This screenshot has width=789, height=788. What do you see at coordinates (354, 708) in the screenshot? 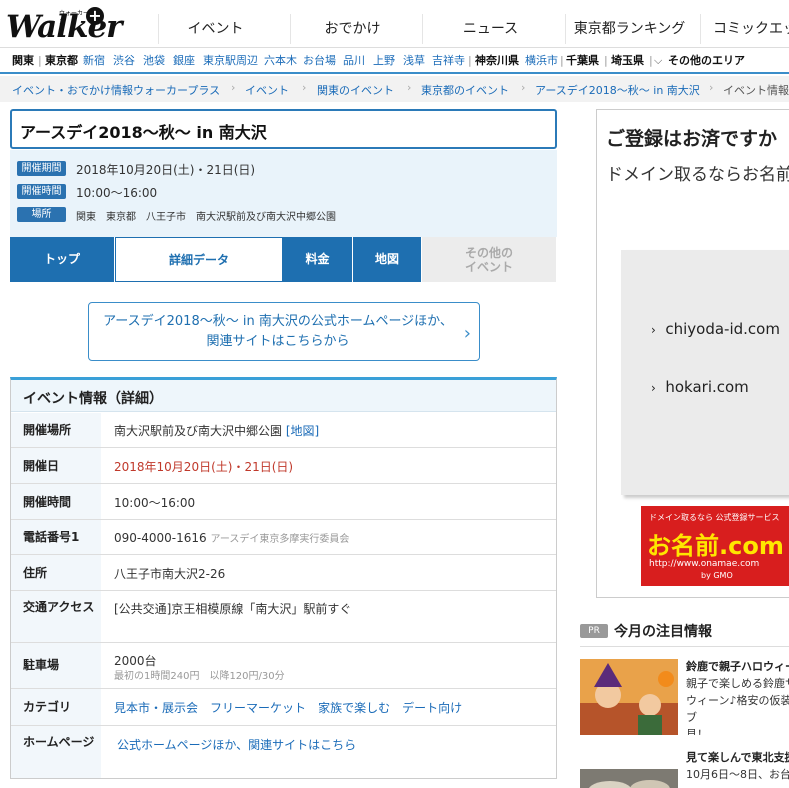
I see `category-link: 家族で楽しむ` at bounding box center [354, 708].